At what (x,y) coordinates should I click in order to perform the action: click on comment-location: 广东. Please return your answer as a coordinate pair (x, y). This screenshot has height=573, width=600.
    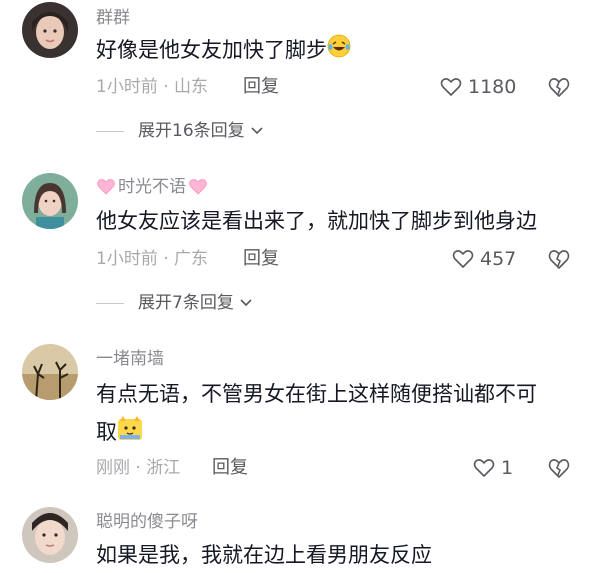
    Looking at the image, I should click on (191, 259).